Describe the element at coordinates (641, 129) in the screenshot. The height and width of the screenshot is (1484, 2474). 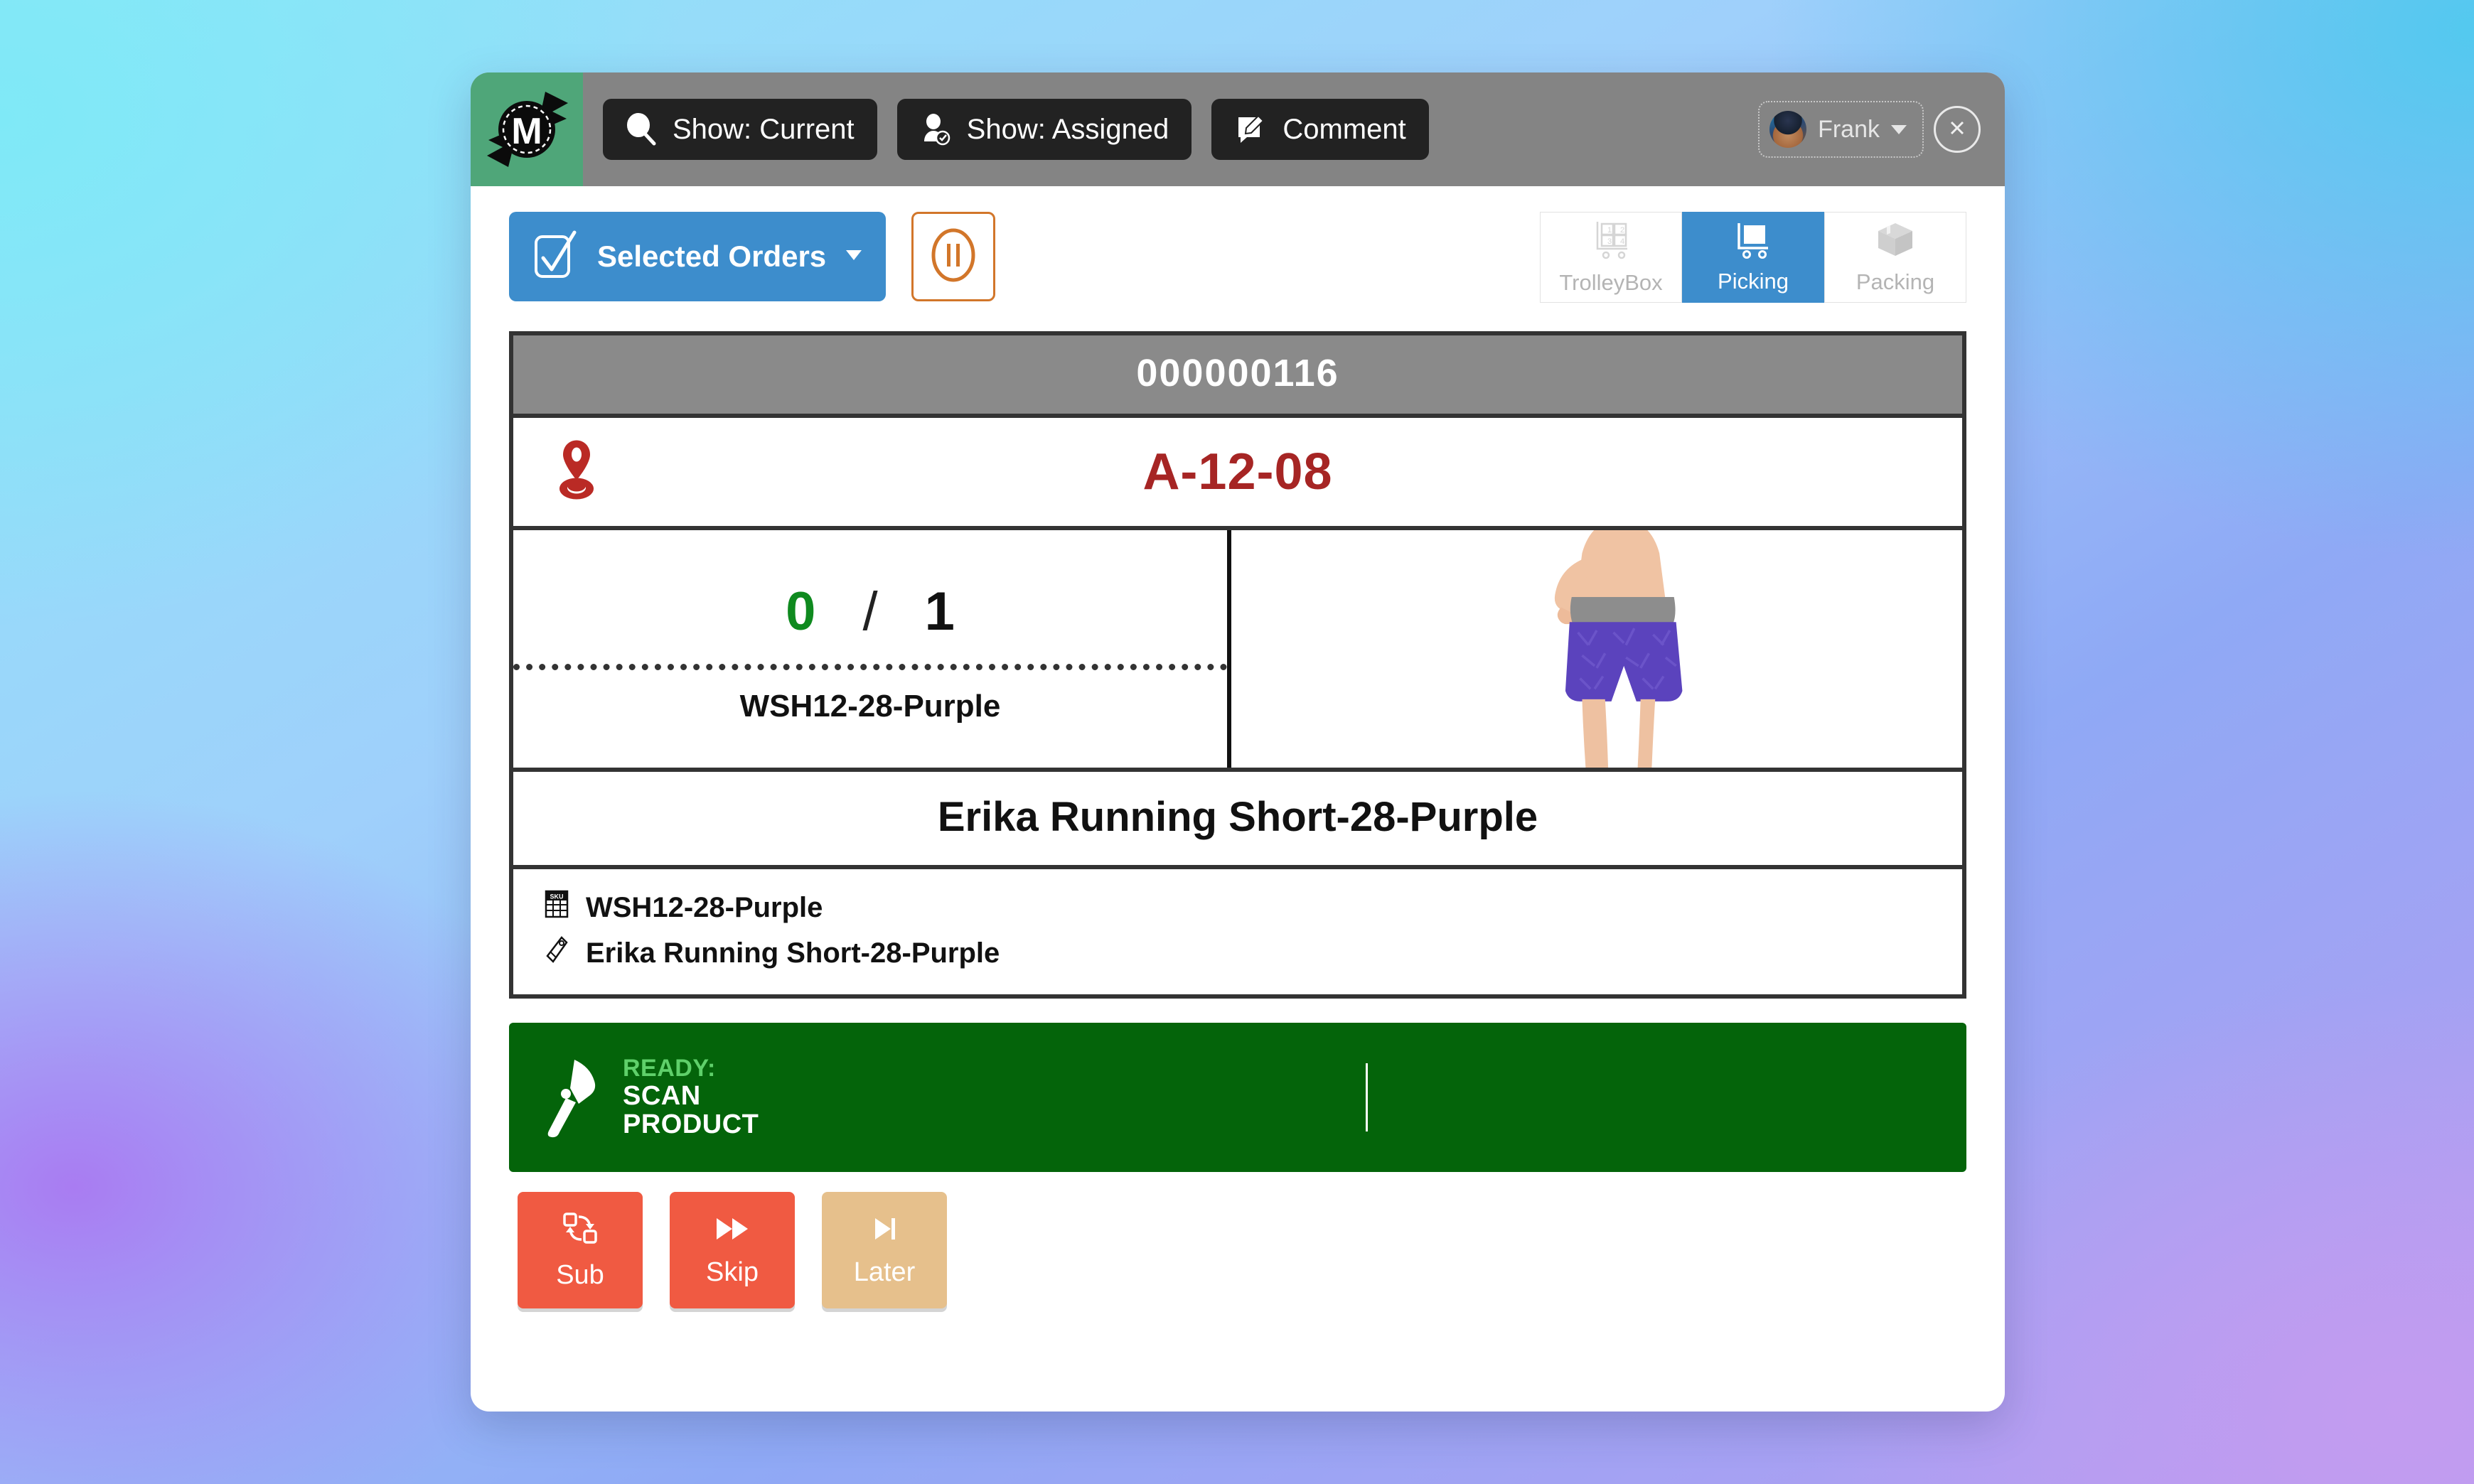
I see `magnifier-icon` at that location.